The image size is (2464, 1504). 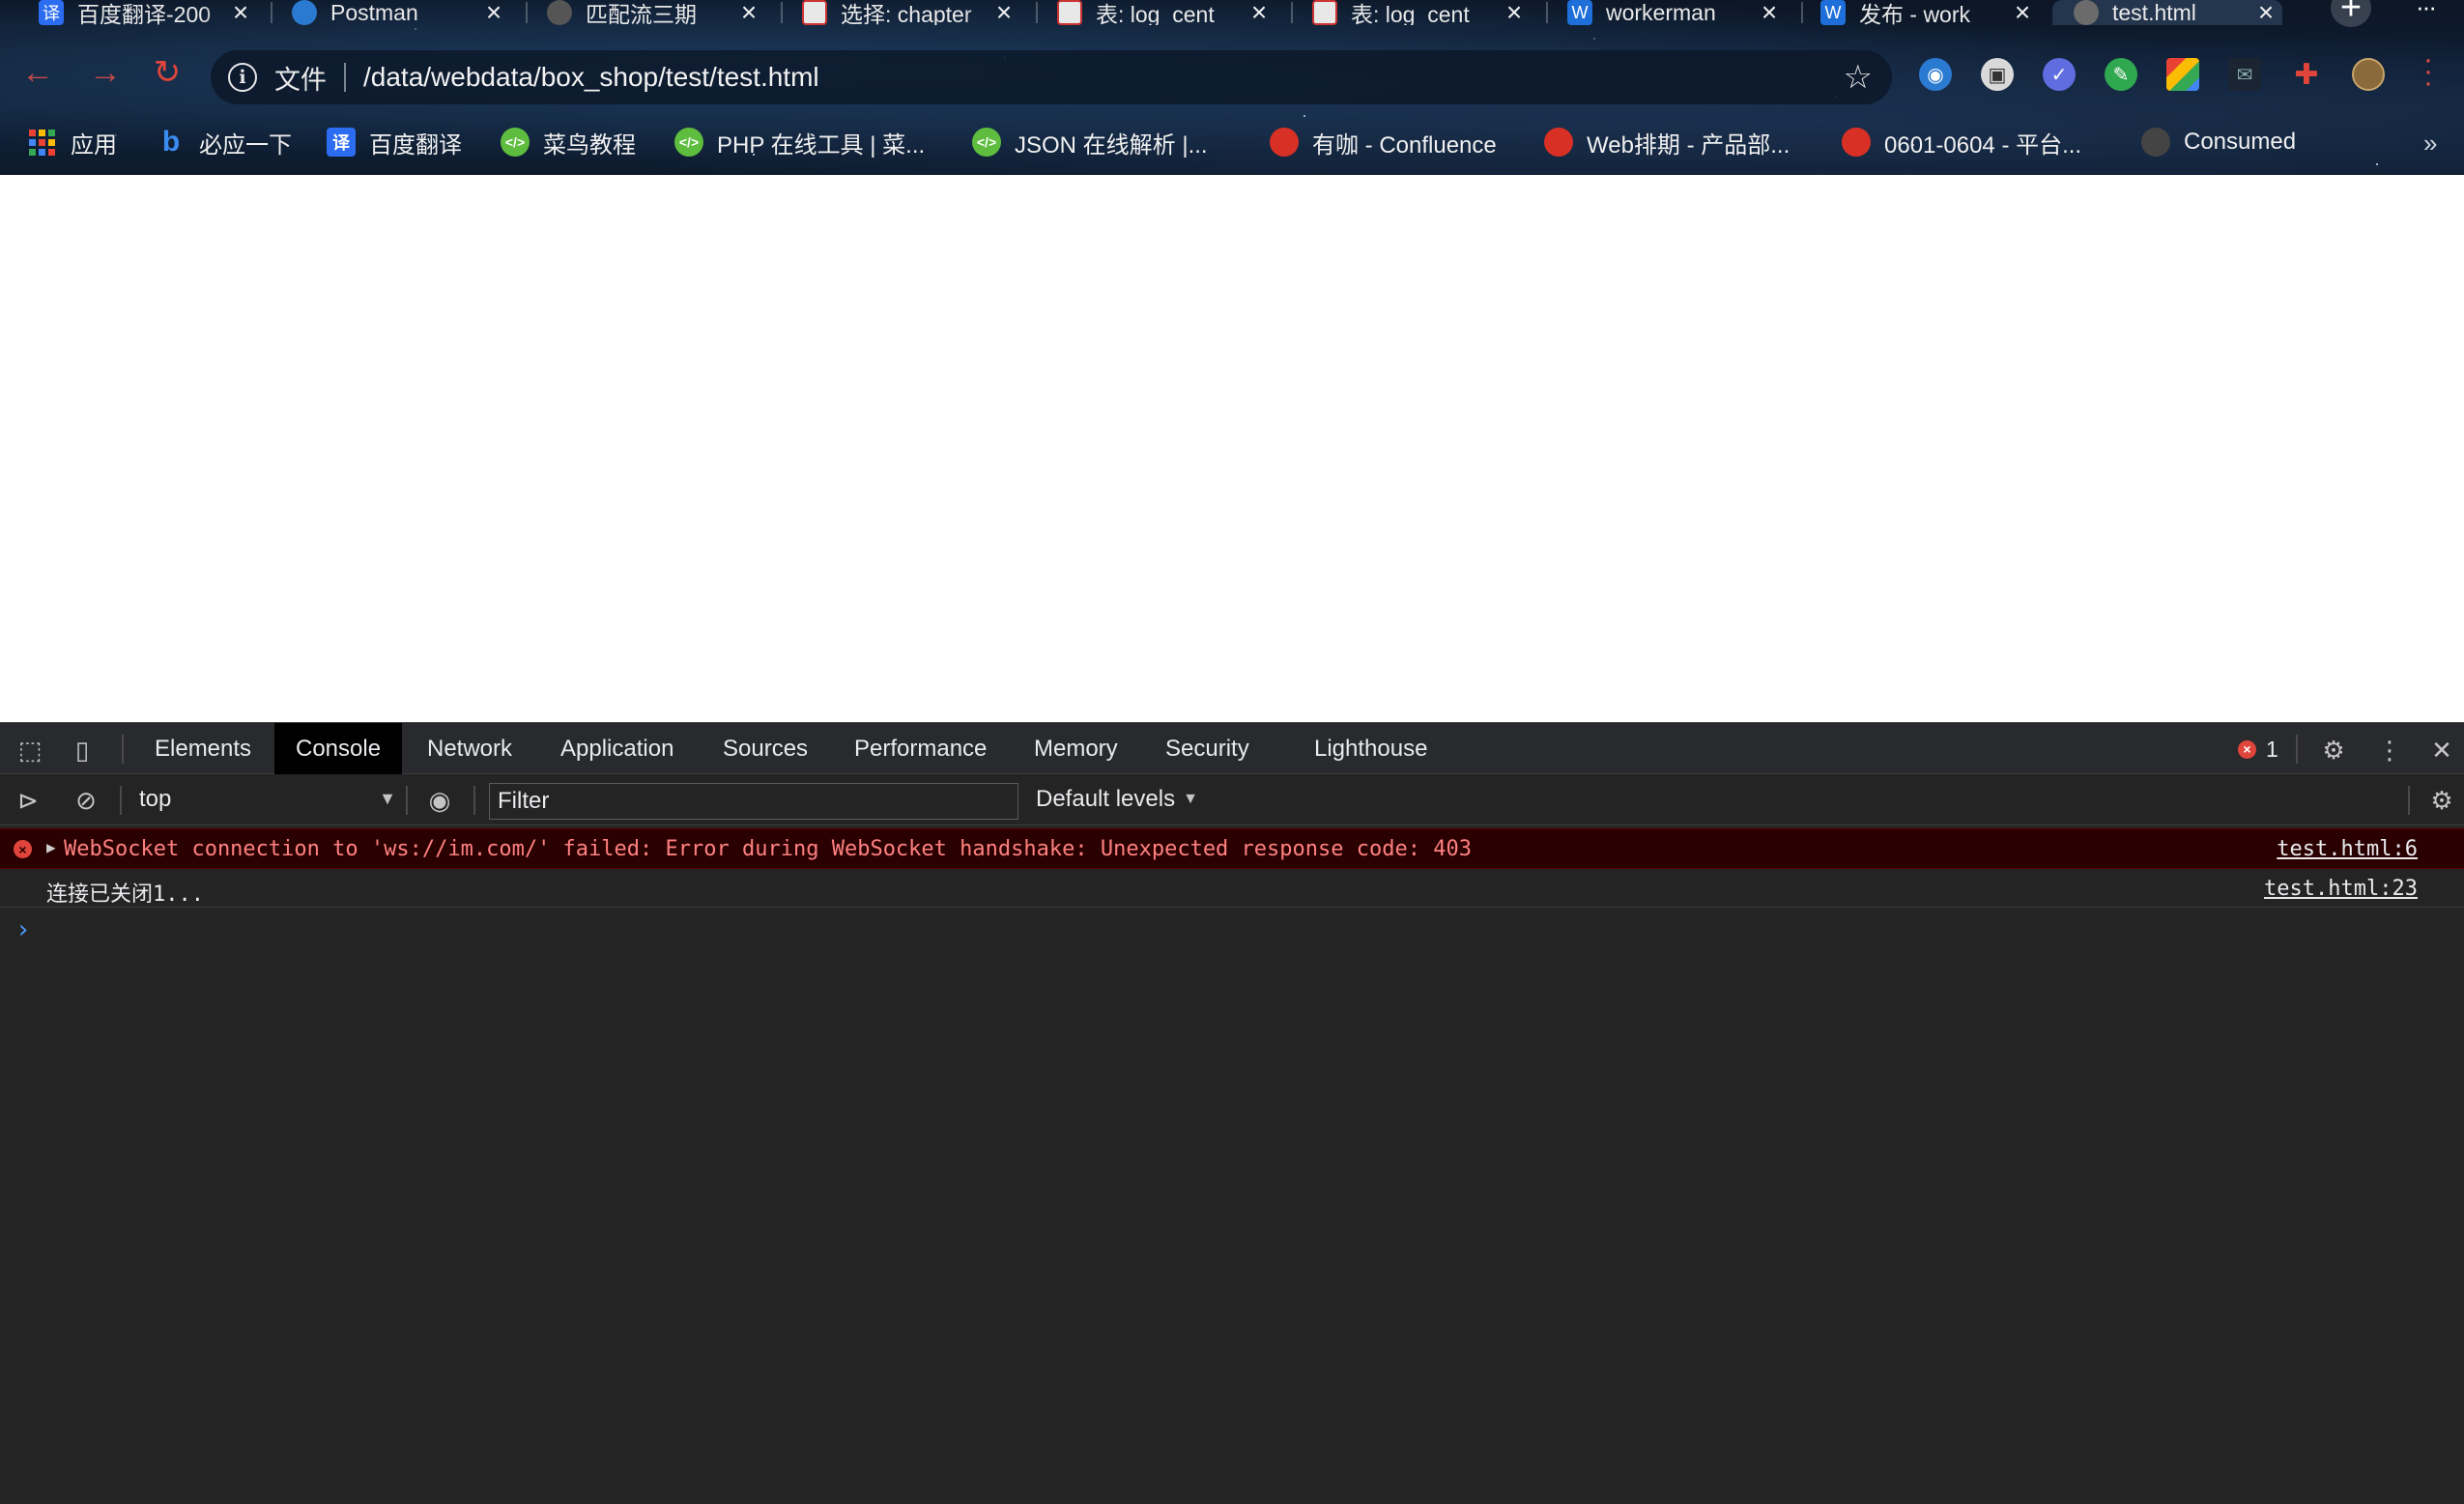 What do you see at coordinates (2059, 74) in the screenshot?
I see `check-ext-icon: ✓` at bounding box center [2059, 74].